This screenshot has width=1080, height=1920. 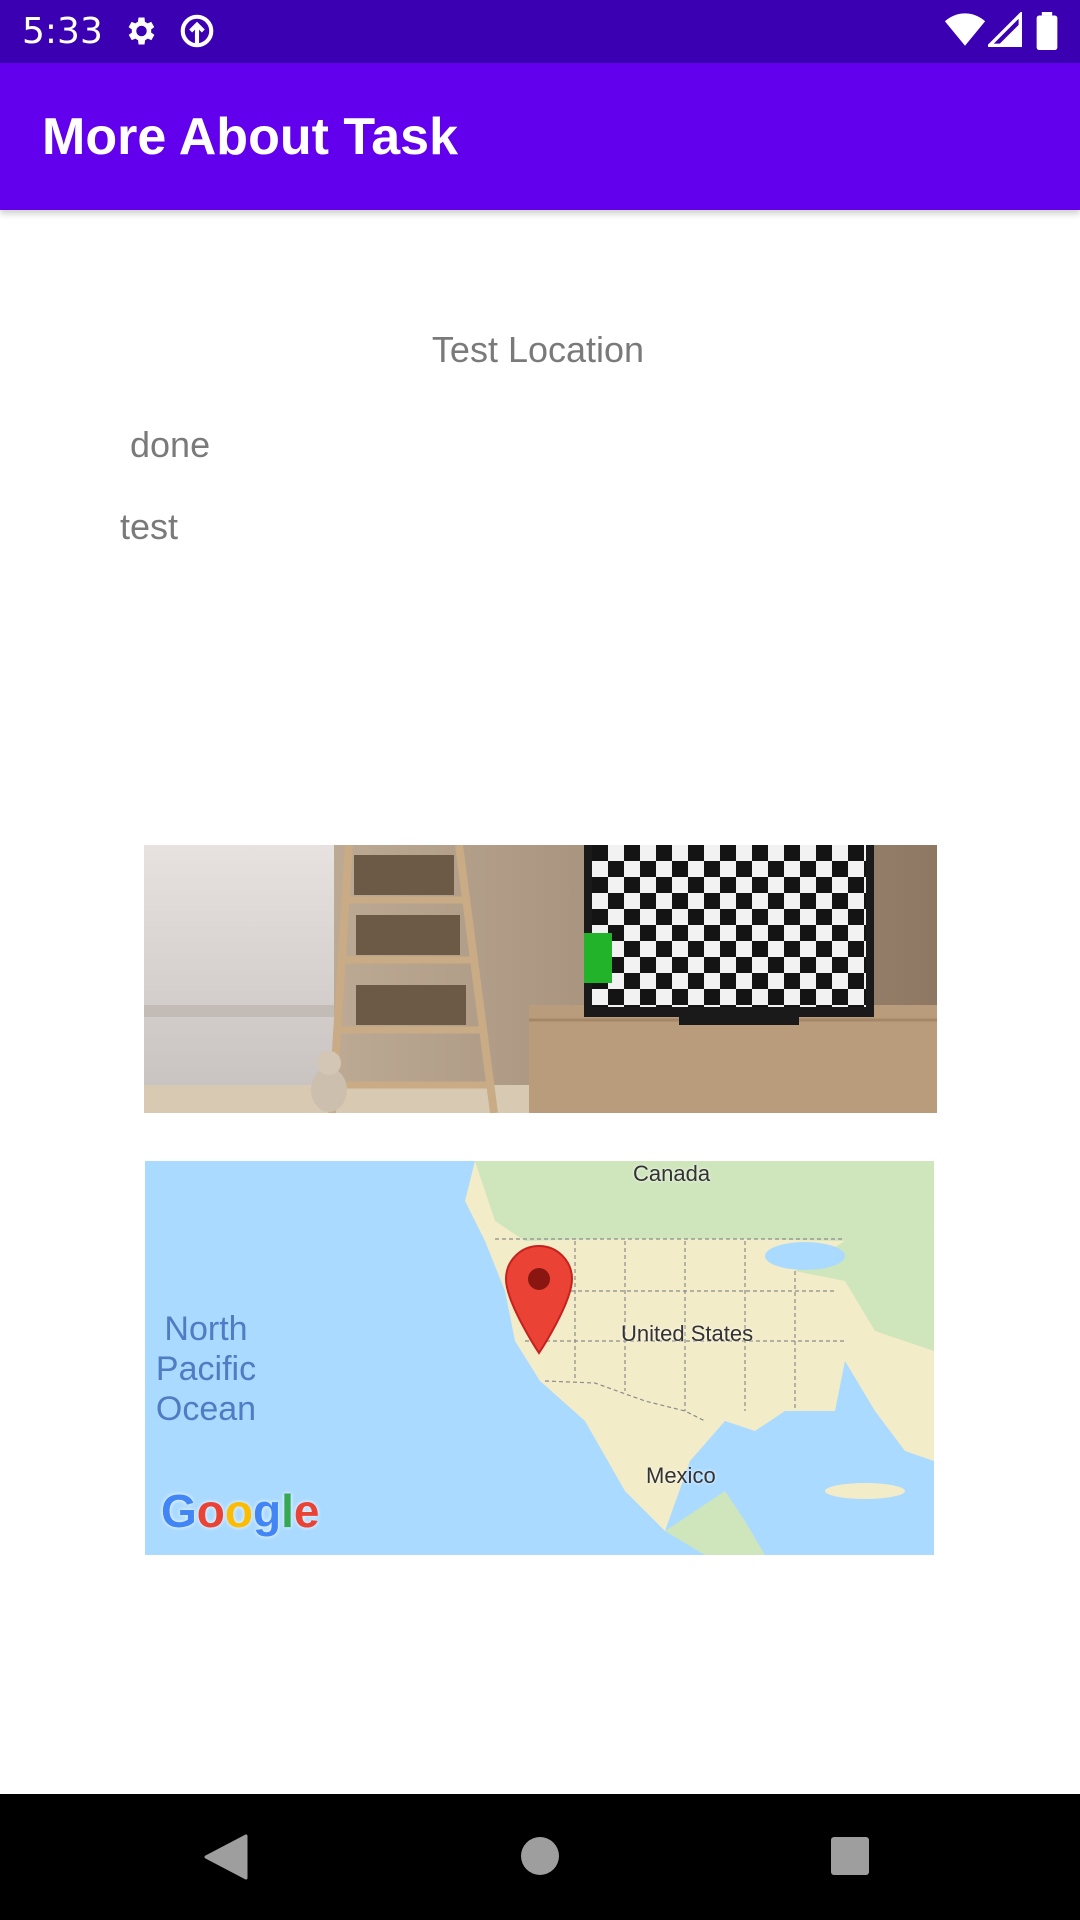 I want to click on task-photo, so click(x=540, y=979).